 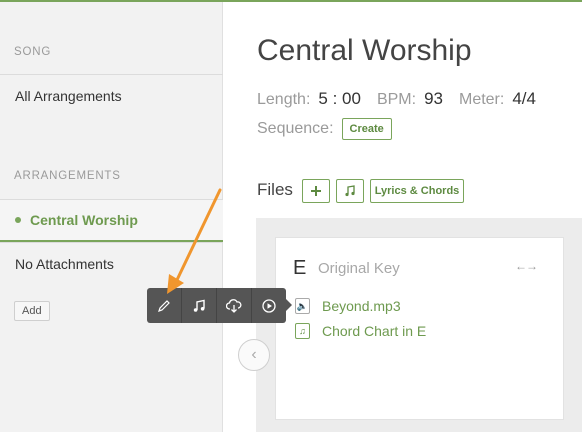 What do you see at coordinates (67, 176) in the screenshot?
I see `arrangements-section-label: ARRANGEMENTS` at bounding box center [67, 176].